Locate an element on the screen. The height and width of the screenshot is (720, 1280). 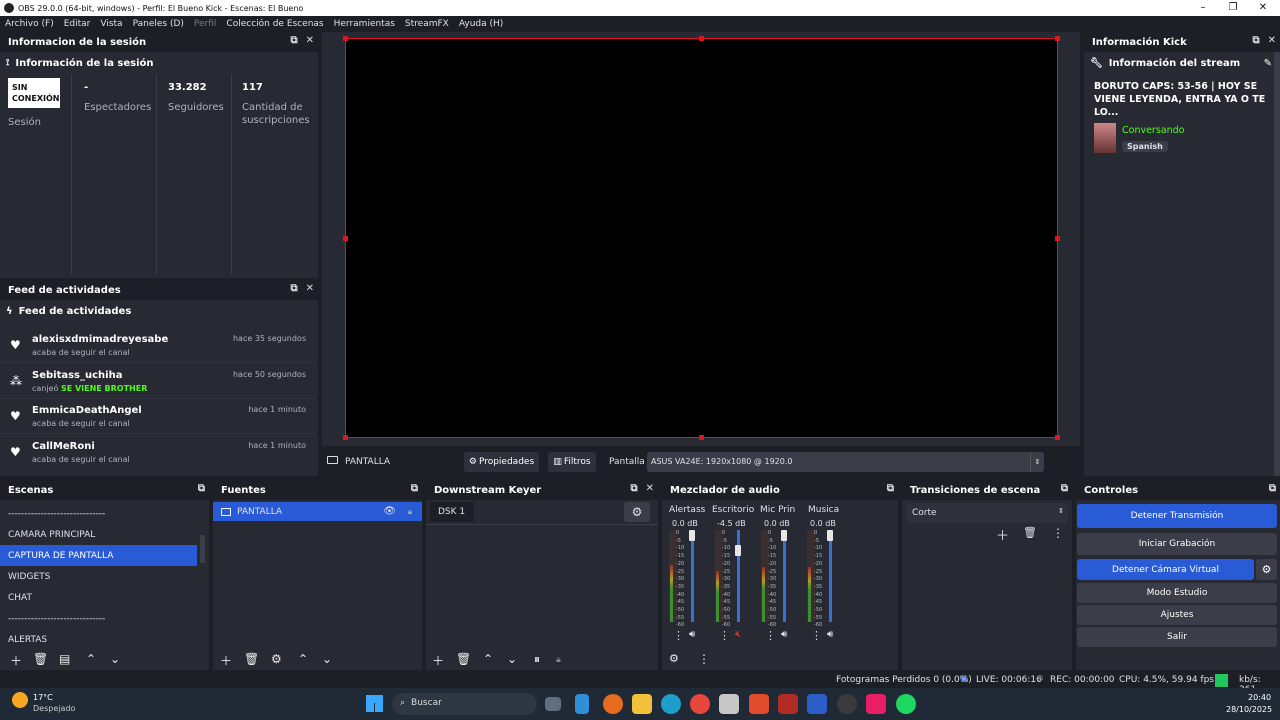
dock-scrollbar is located at coordinates (1277, 264).